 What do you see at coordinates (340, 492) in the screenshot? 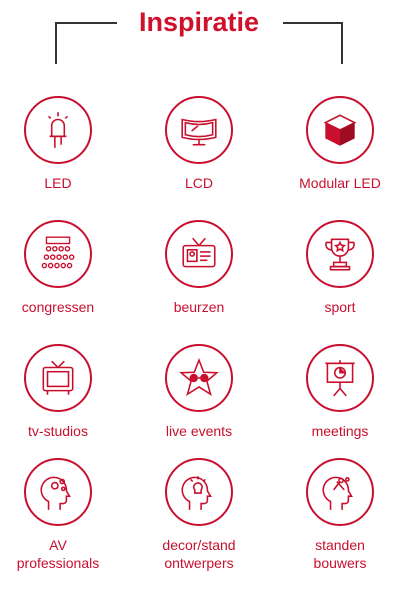
I see `head-tools-icon` at bounding box center [340, 492].